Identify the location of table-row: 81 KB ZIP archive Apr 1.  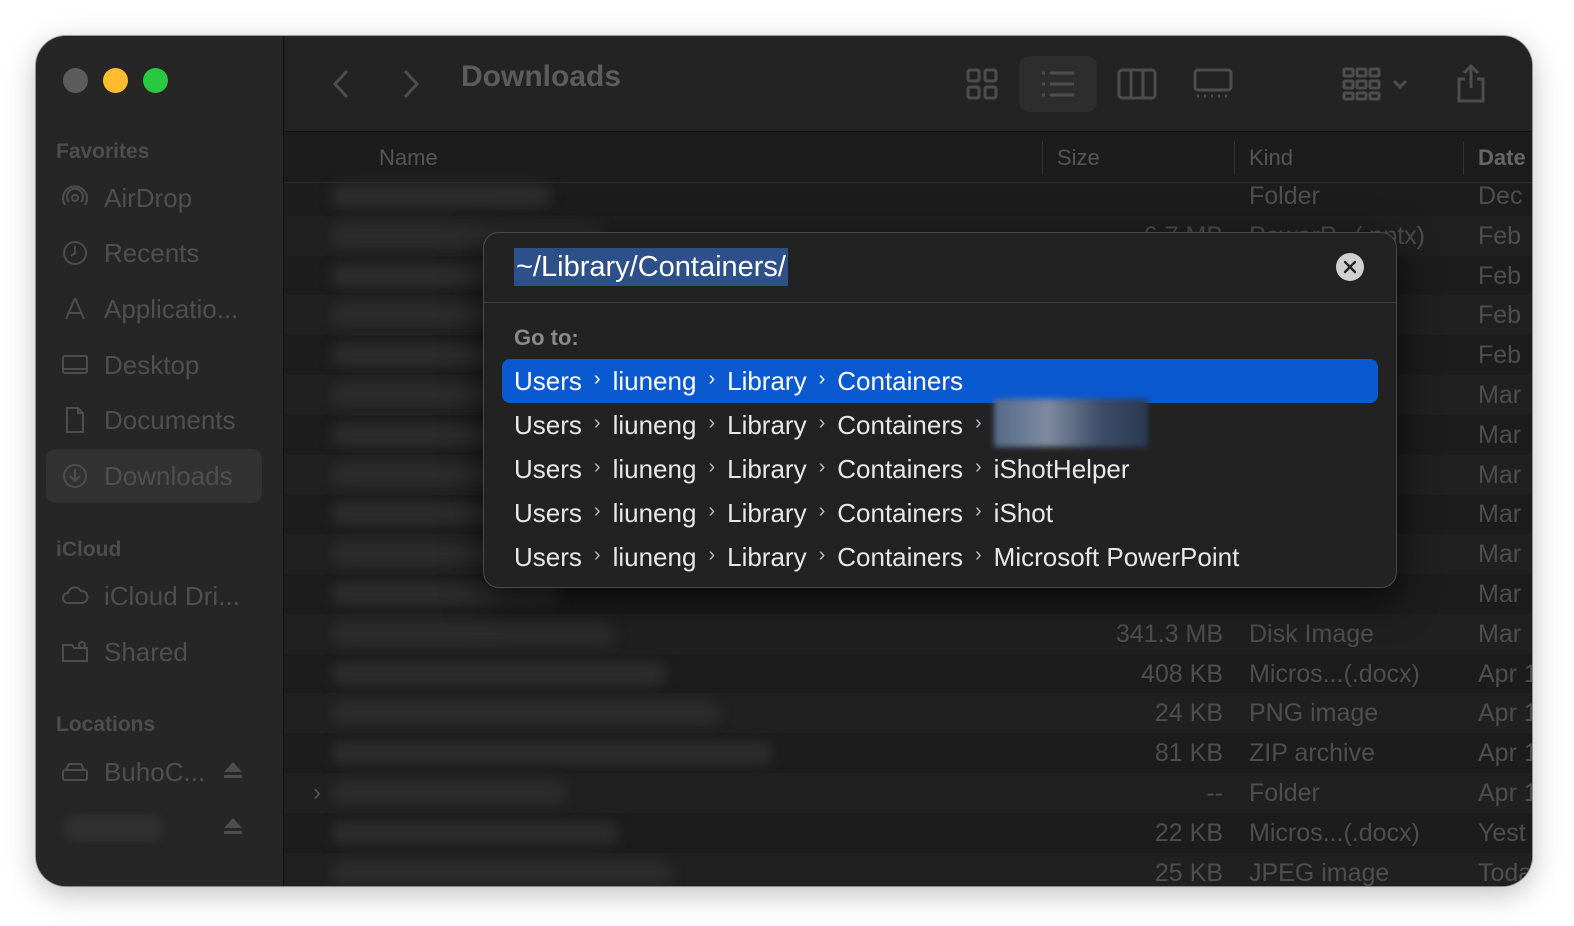
(908, 753).